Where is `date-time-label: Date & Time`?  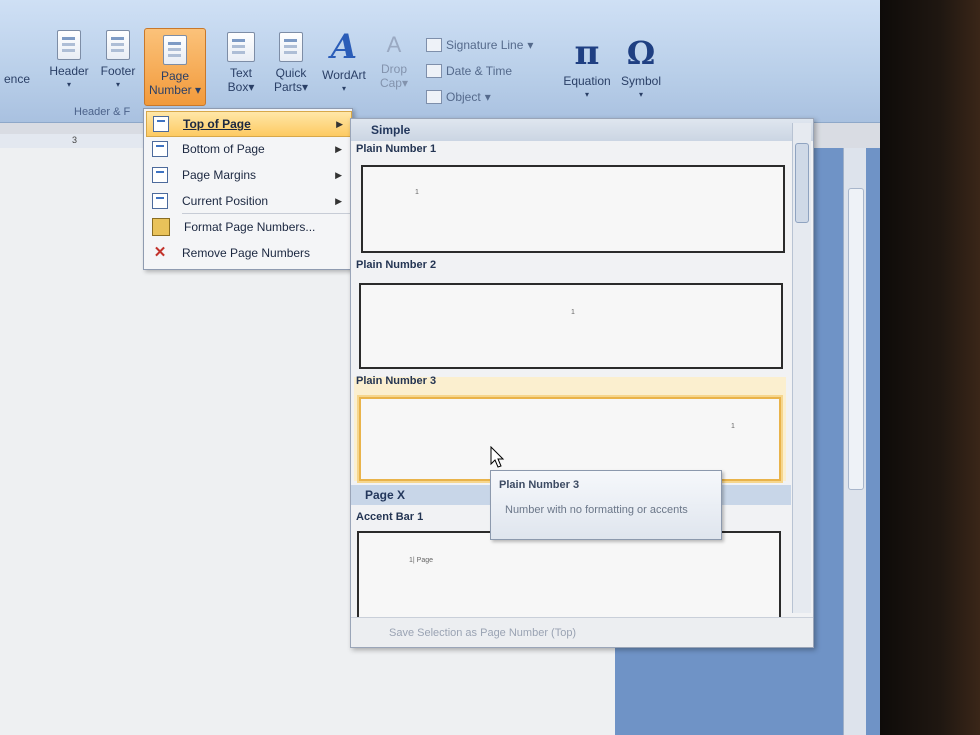 date-time-label: Date & Time is located at coordinates (479, 71).